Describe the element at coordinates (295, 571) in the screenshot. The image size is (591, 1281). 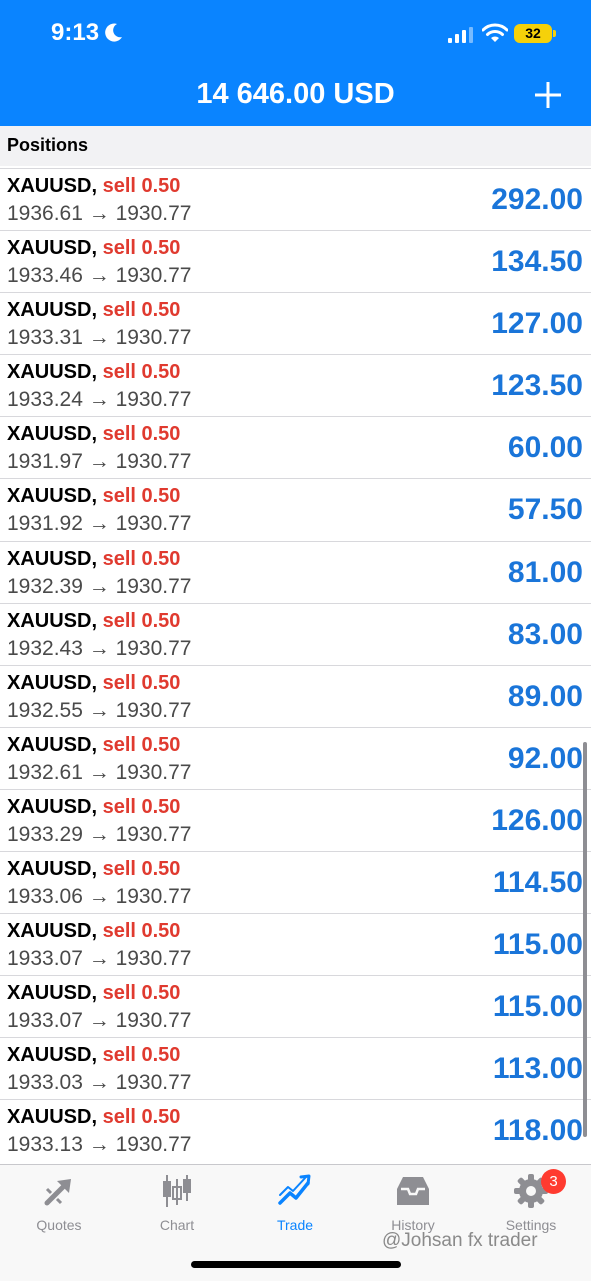
I see `position-row: XAUUSD, sell 0.50 1932.39 → 1930.77 81.00` at that location.